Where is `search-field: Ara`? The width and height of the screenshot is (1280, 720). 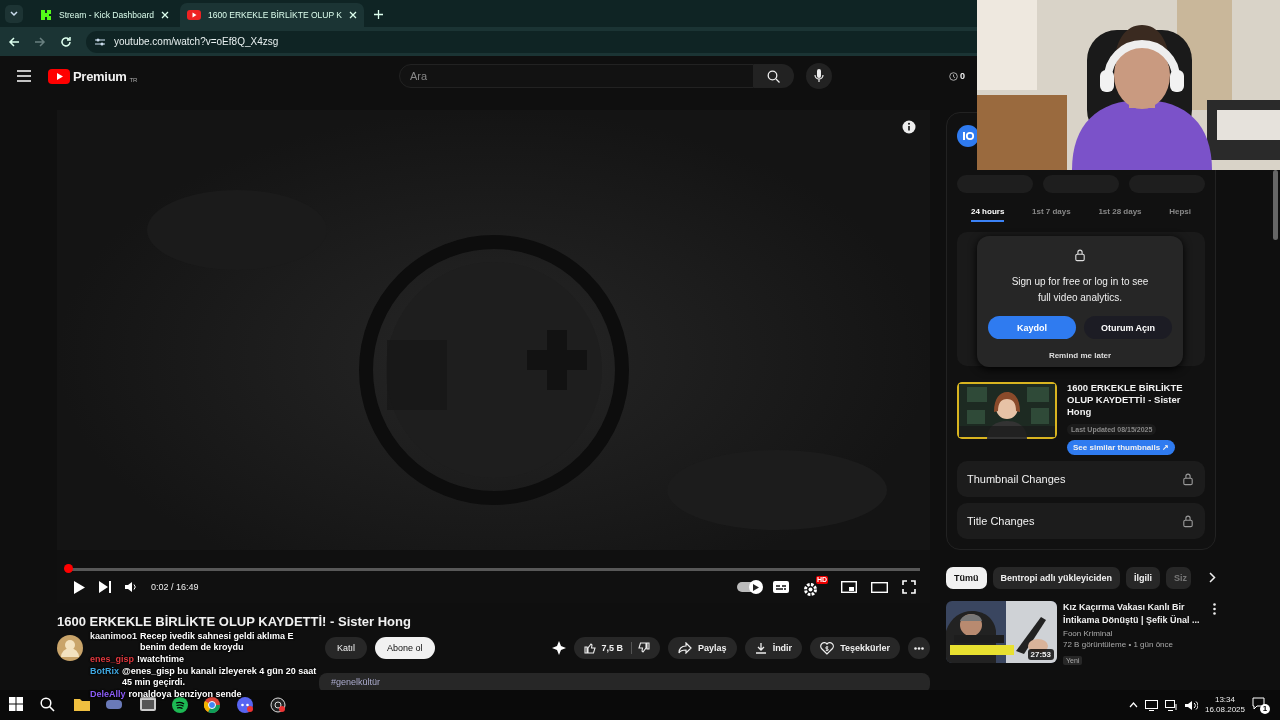 search-field: Ara is located at coordinates (576, 76).